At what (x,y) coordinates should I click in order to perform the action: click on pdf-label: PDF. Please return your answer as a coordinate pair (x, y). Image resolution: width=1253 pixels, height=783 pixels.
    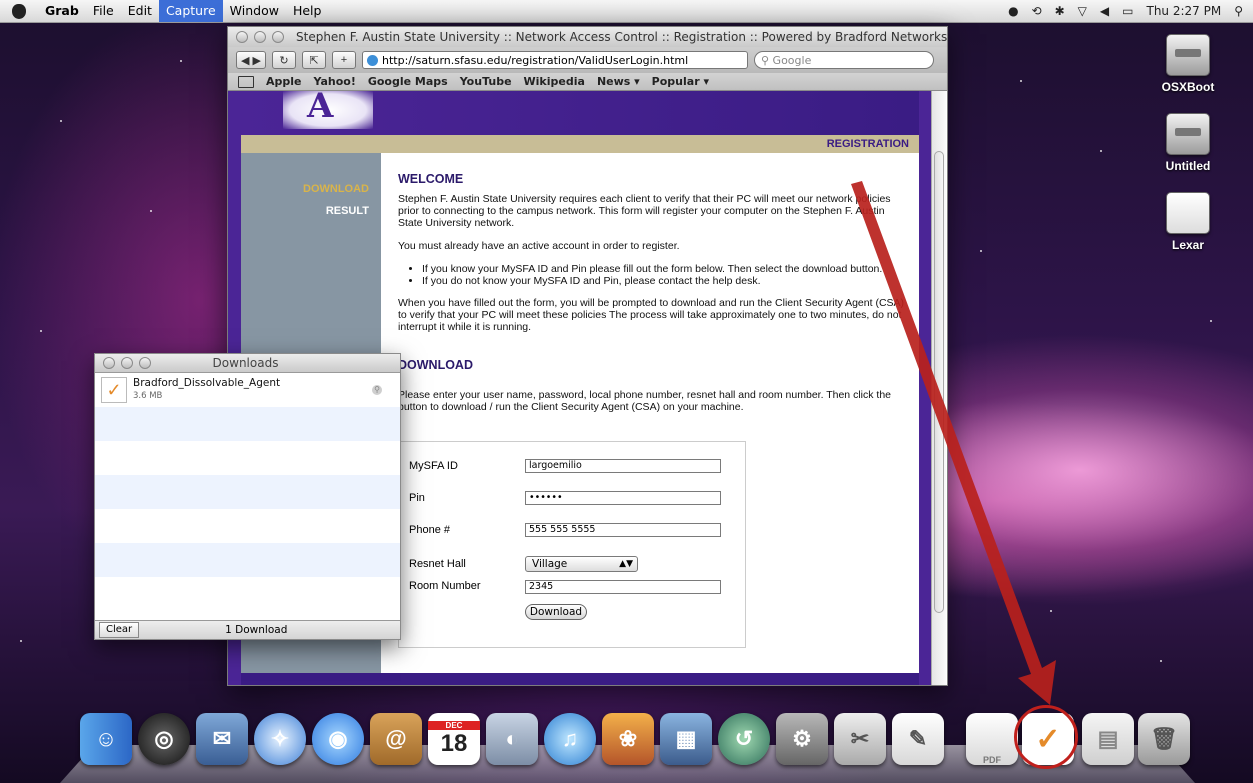
    Looking at the image, I should click on (992, 760).